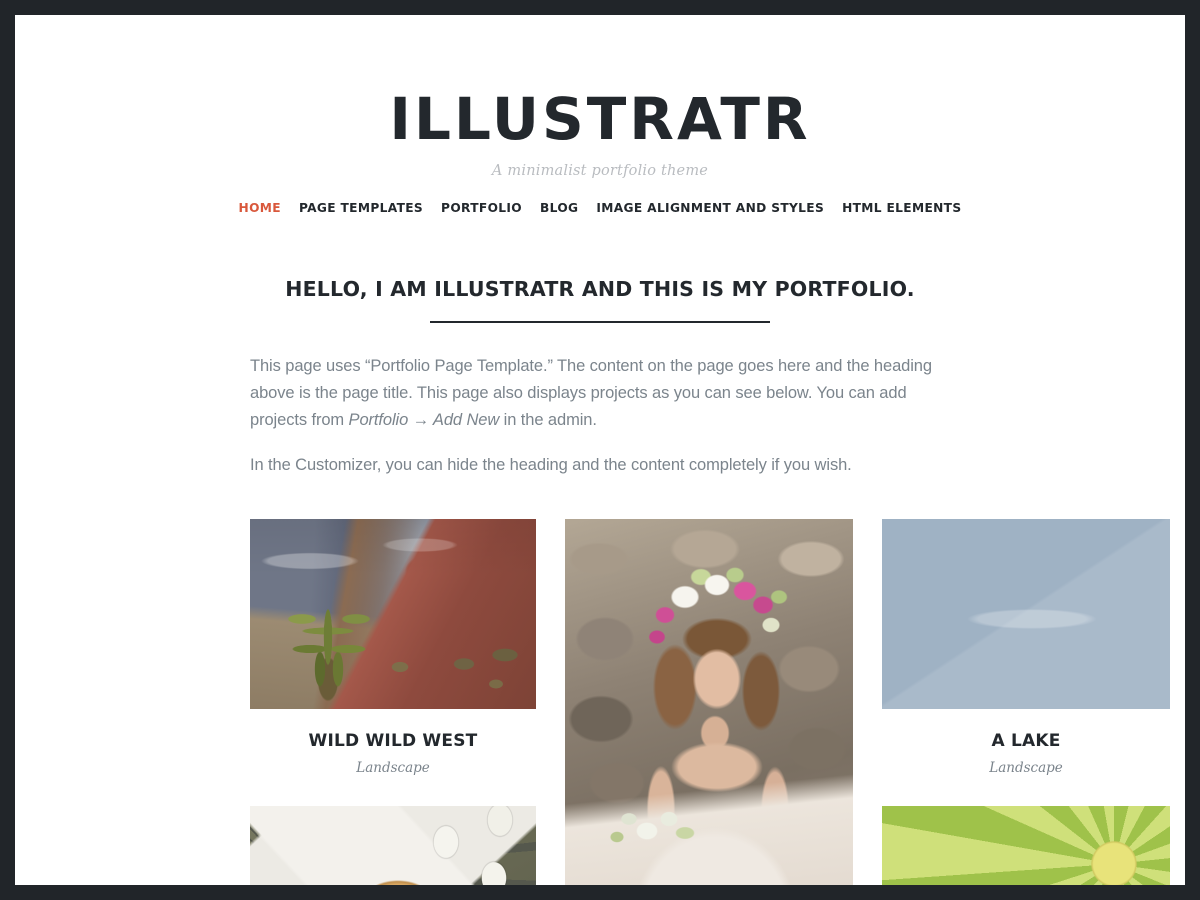  What do you see at coordinates (559, 208) in the screenshot?
I see `nav-item-blog: BLOG` at bounding box center [559, 208].